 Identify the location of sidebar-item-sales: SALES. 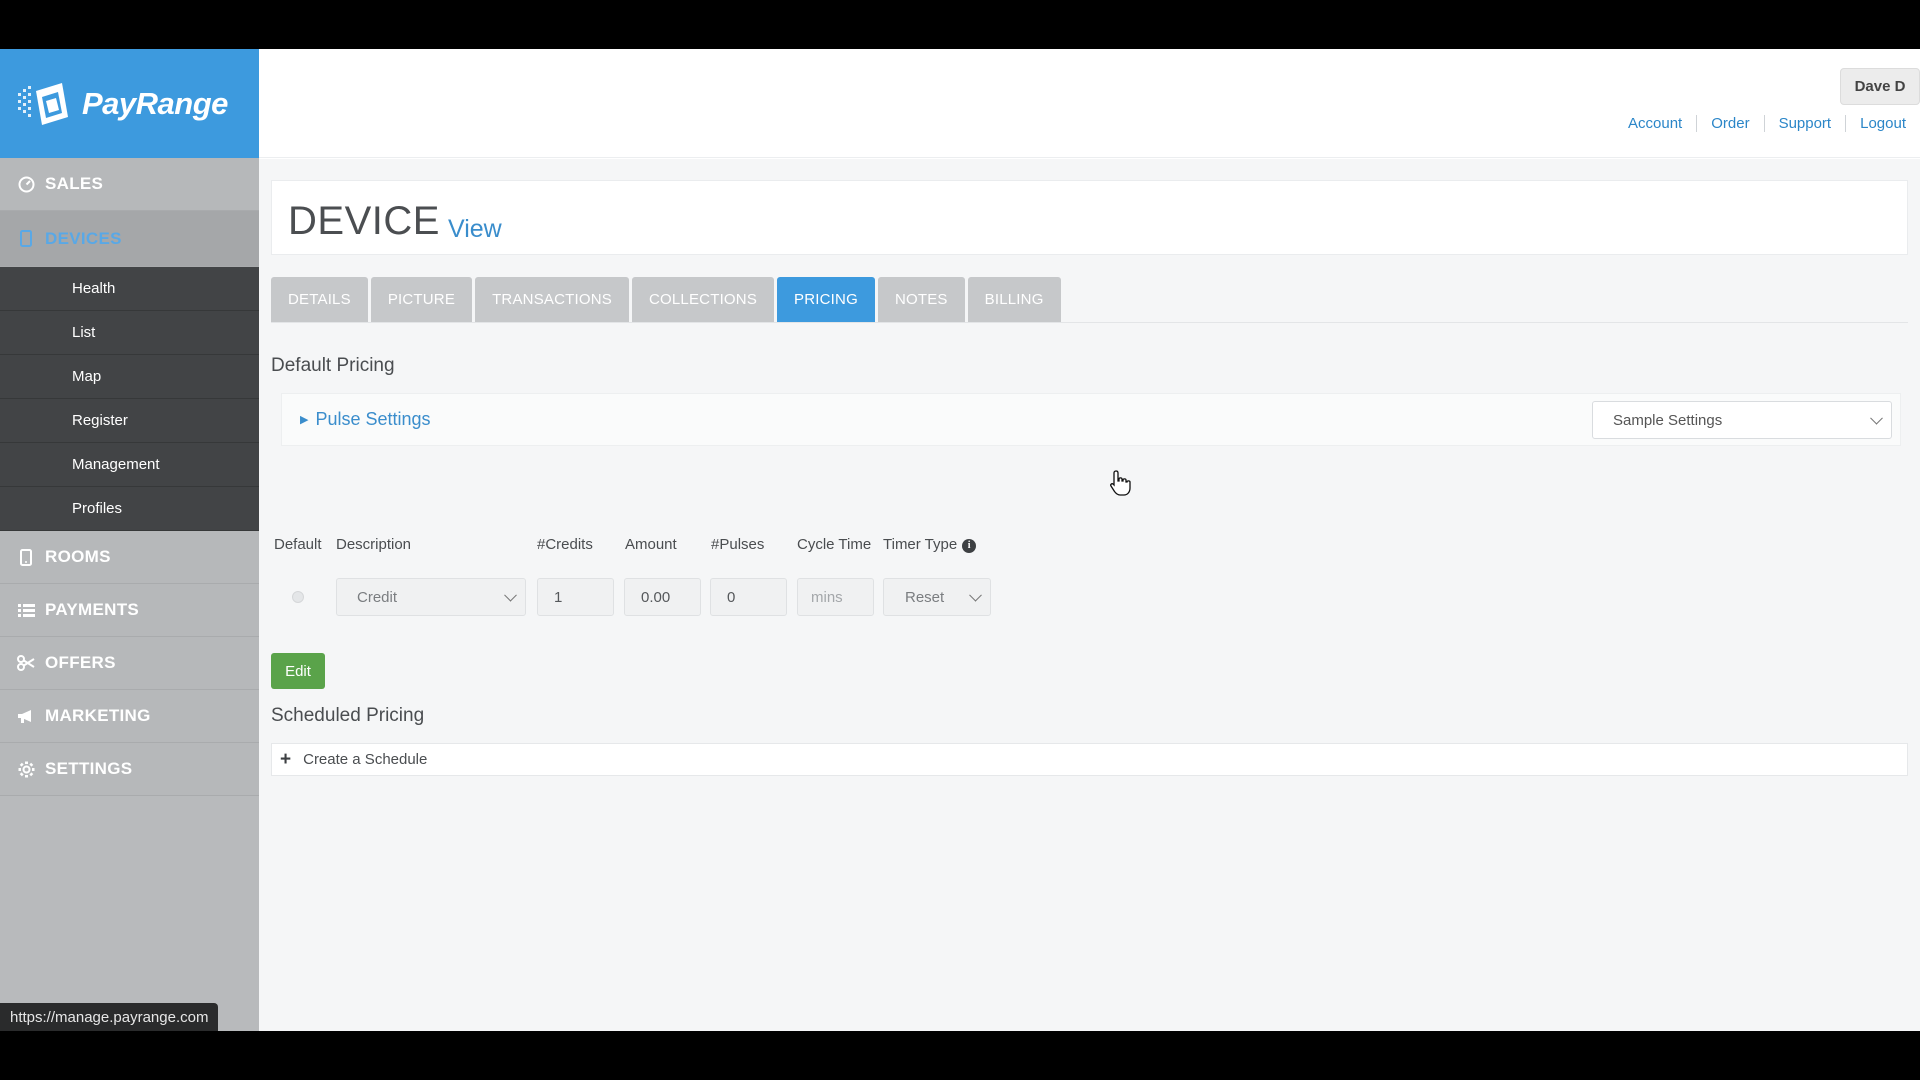
(129, 184).